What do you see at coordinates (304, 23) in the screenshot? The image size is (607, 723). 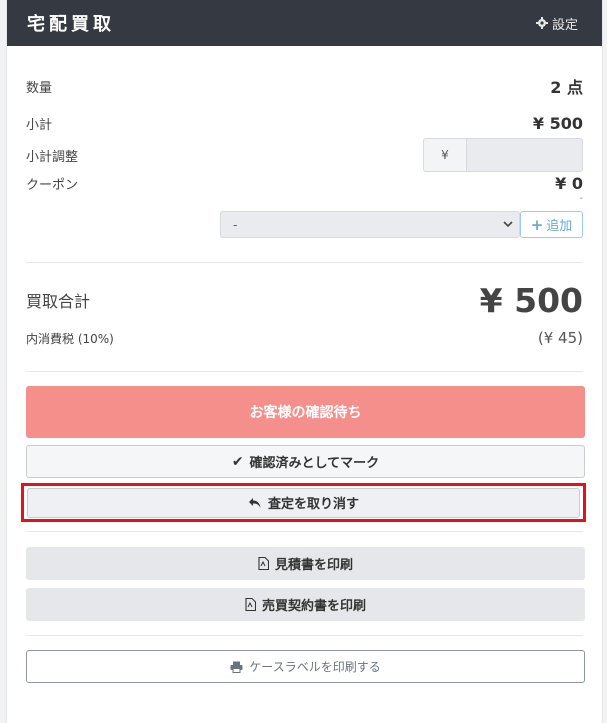 I see `panel-header: 宅配買取 設定` at bounding box center [304, 23].